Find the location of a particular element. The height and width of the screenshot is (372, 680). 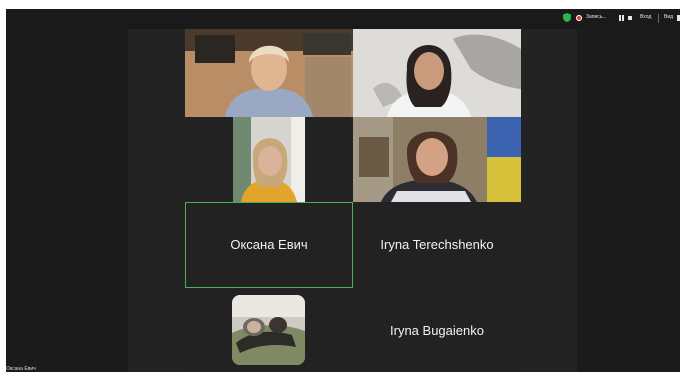

participant-name: Оксана Евич is located at coordinates (269, 244).